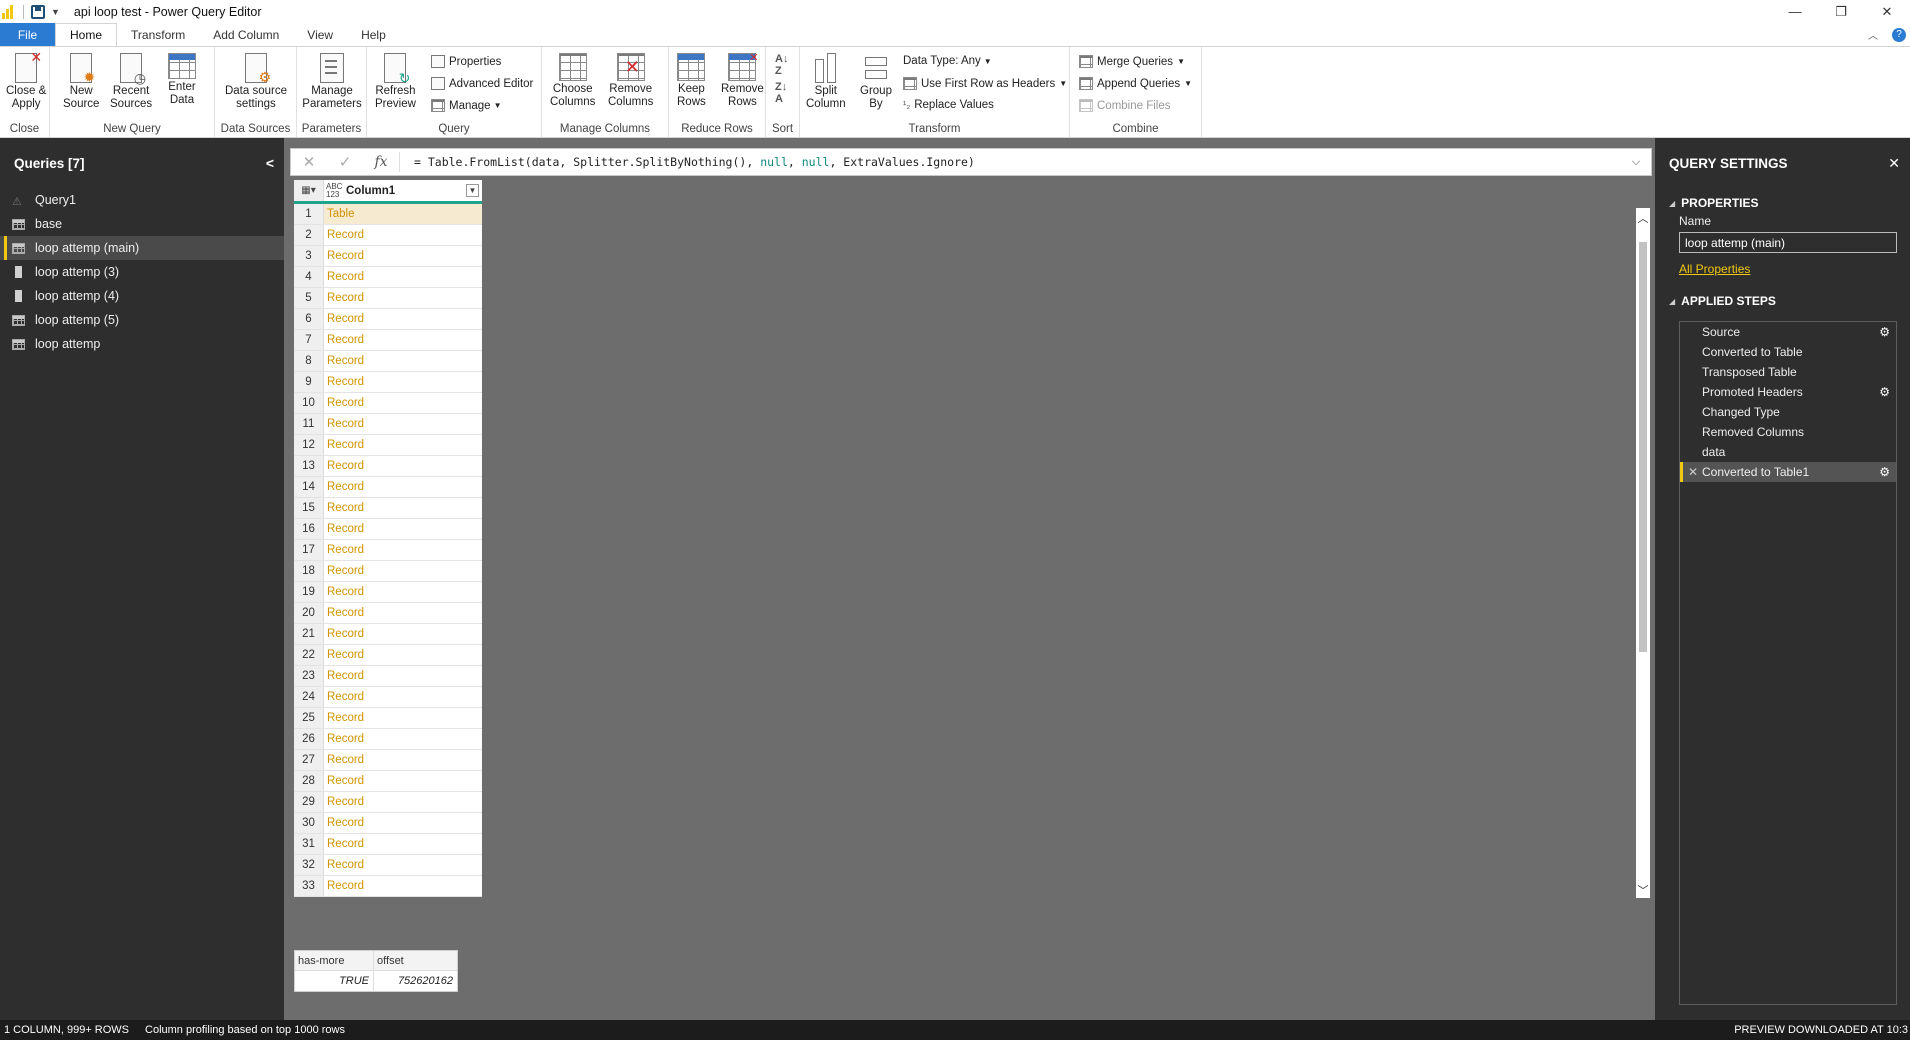  I want to click on query-item-loop-attemp-5: loop attemp (5), so click(142, 320).